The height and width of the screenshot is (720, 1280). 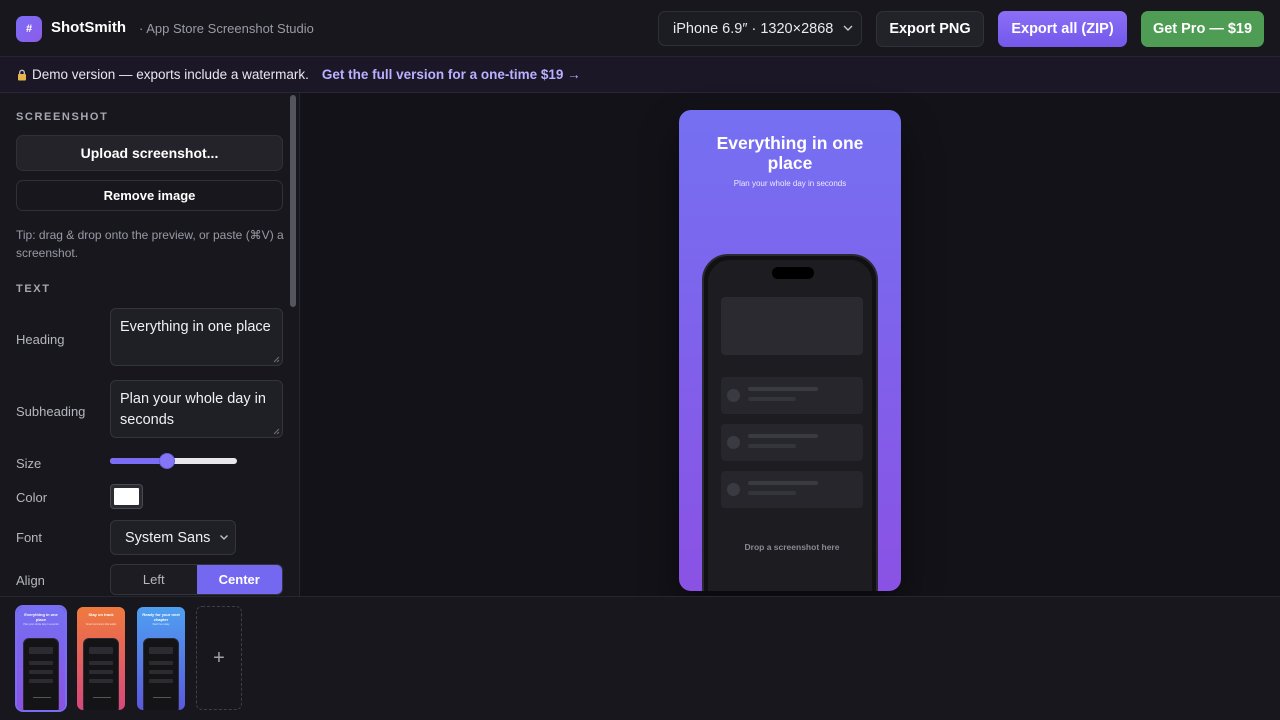 I want to click on font-select: System Sans, so click(x=173, y=537).